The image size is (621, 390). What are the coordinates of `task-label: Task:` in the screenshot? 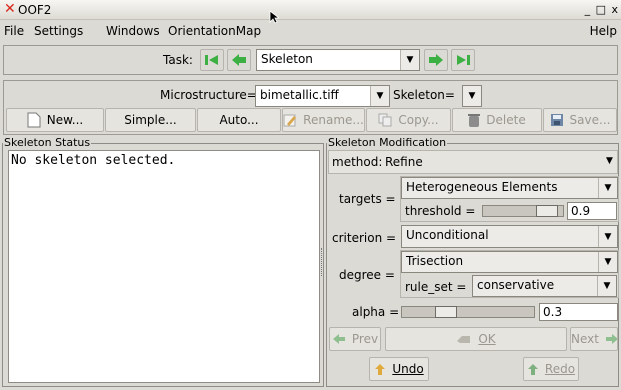 It's located at (178, 60).